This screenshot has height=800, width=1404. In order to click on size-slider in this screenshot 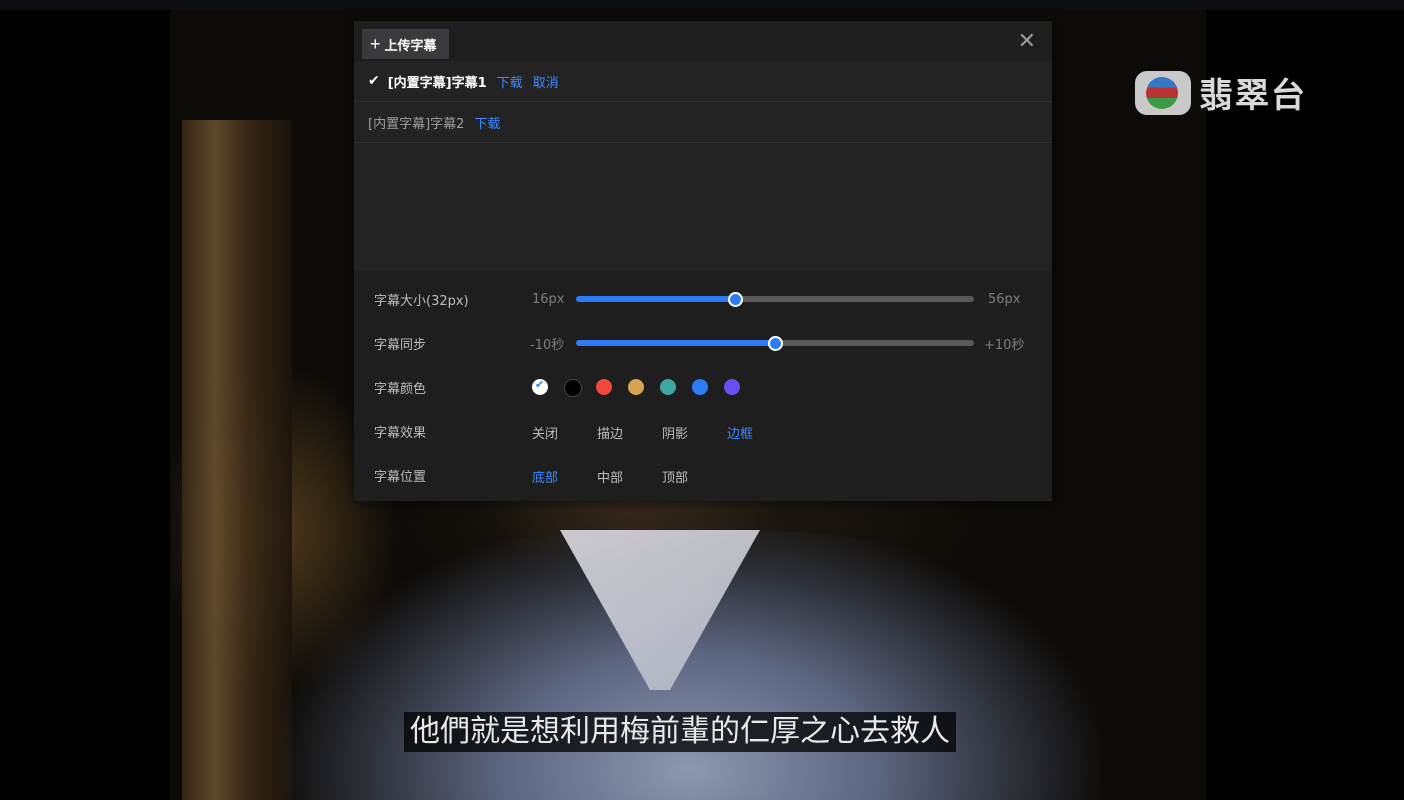, I will do `click(775, 299)`.